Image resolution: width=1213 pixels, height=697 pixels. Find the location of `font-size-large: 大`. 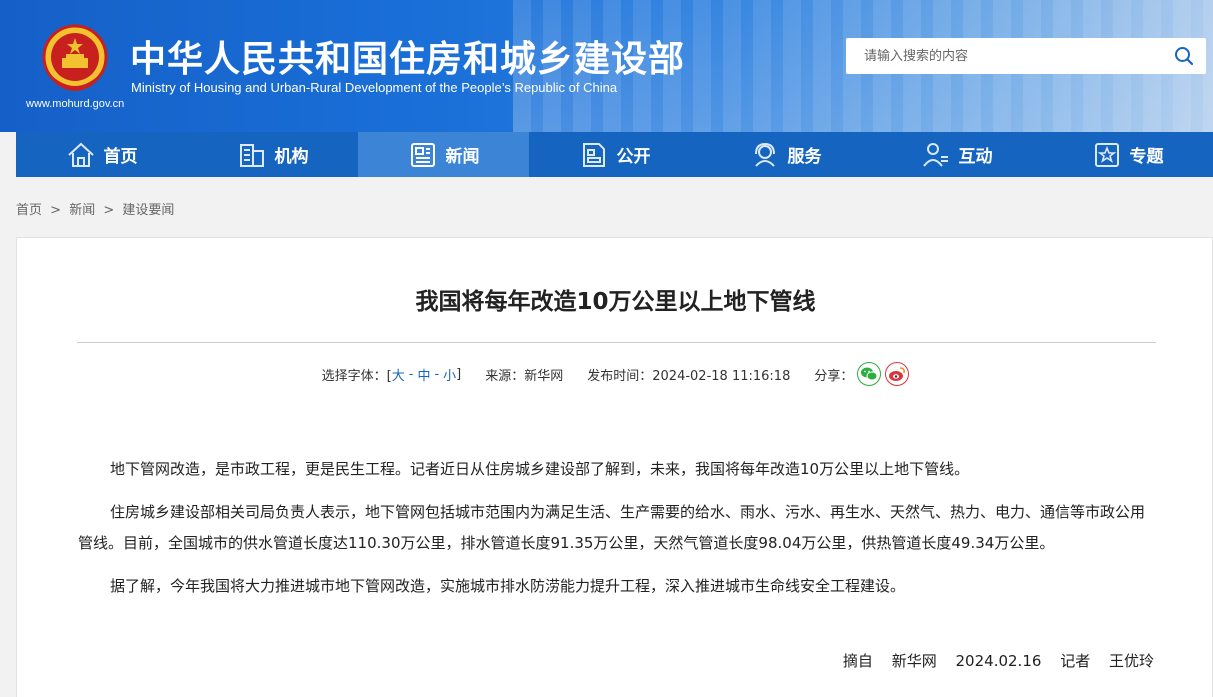

font-size-large: 大 is located at coordinates (398, 374).